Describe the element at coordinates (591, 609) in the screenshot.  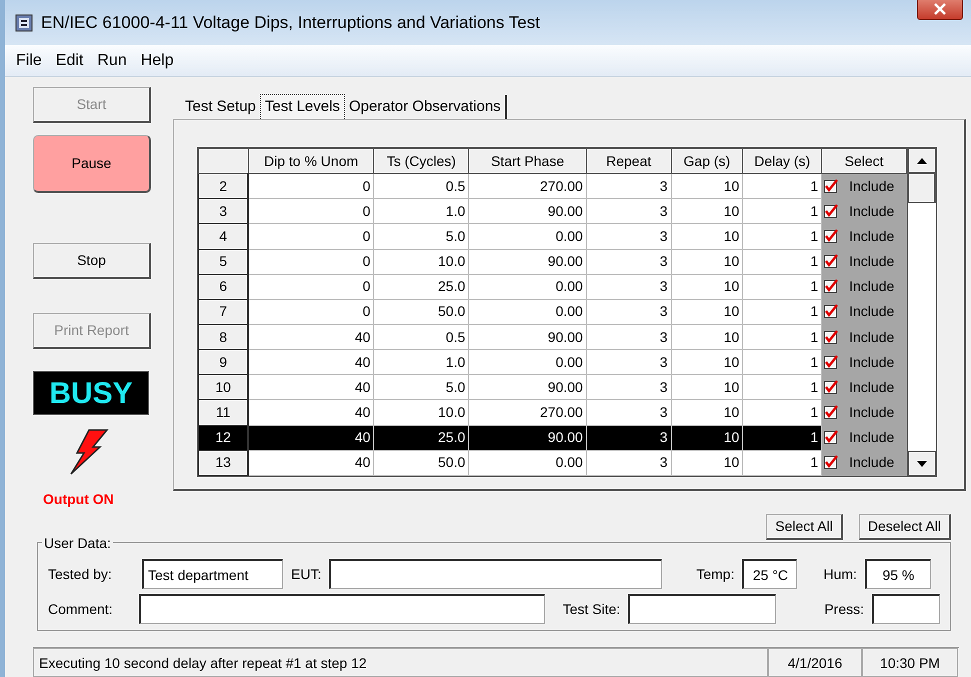
I see `field-label: Test Site:` at that location.